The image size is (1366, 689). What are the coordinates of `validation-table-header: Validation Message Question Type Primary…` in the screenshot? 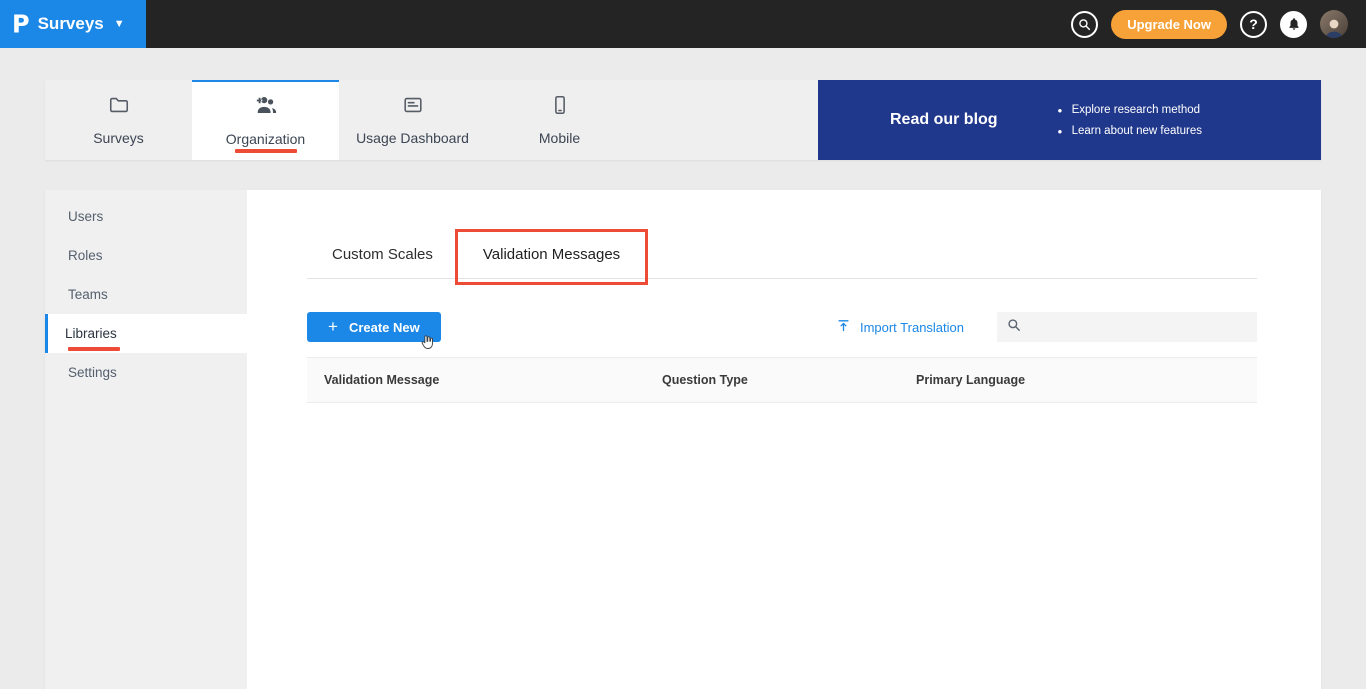 It's located at (782, 380).